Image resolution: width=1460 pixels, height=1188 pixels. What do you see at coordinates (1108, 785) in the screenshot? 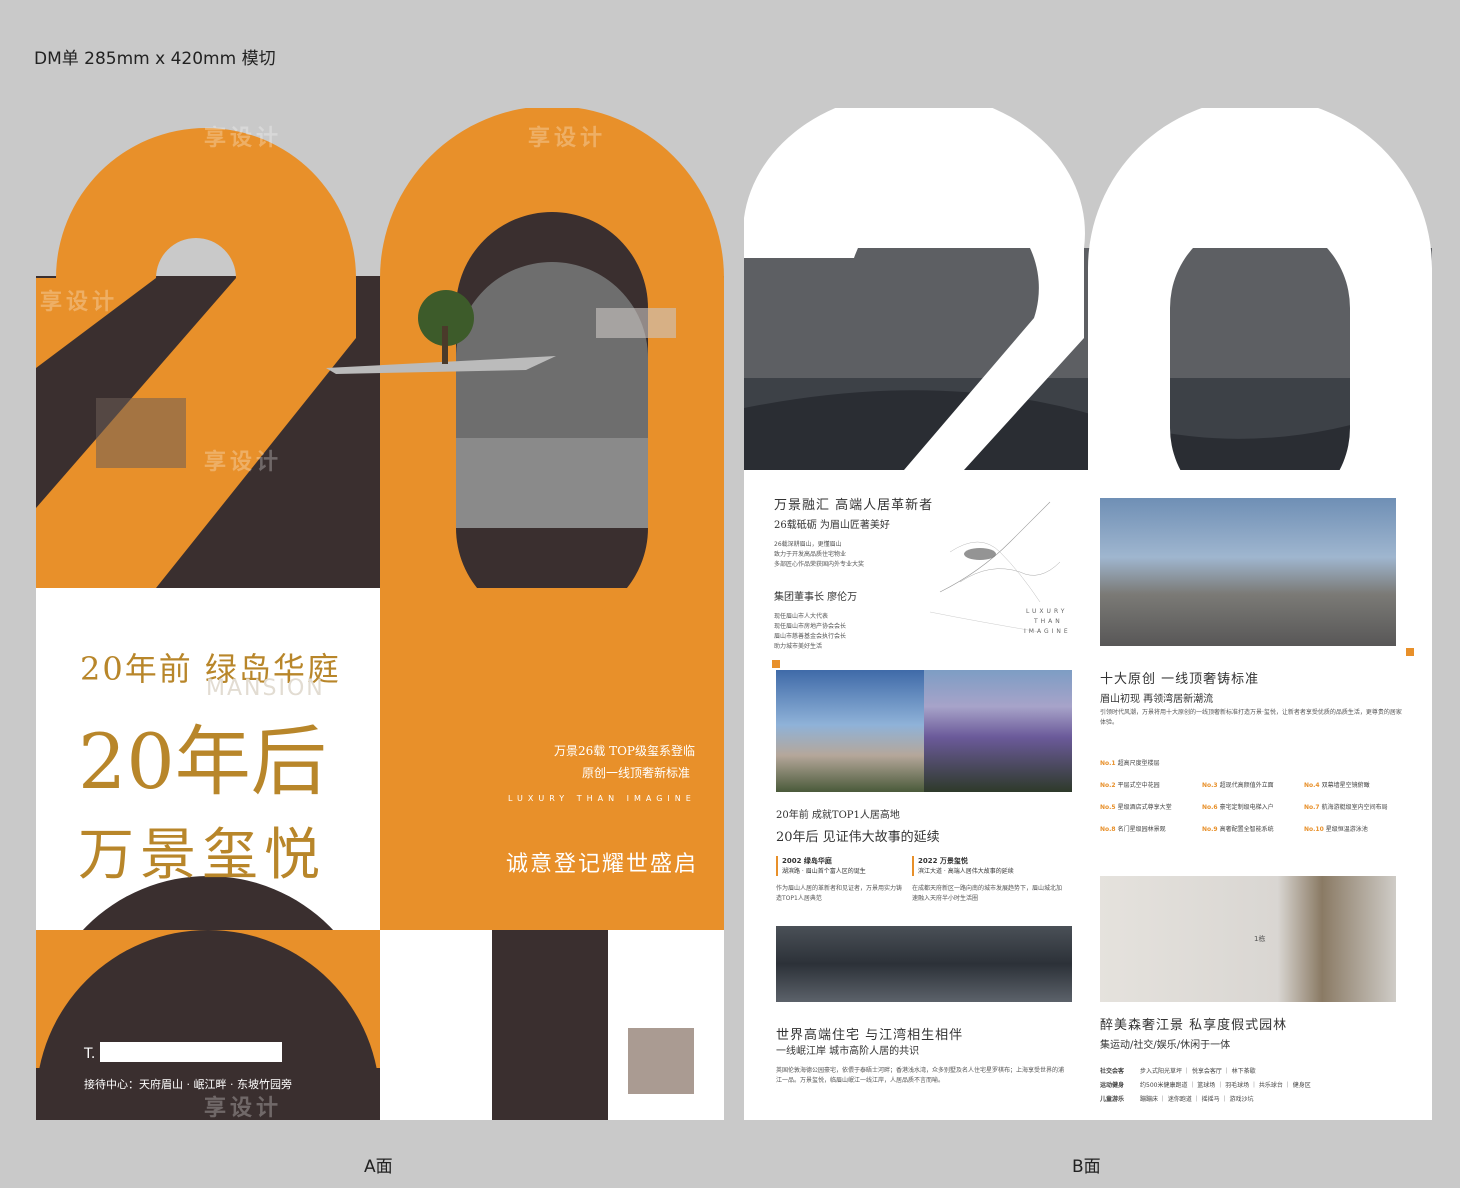
I see `feature-no: No.2` at bounding box center [1108, 785].